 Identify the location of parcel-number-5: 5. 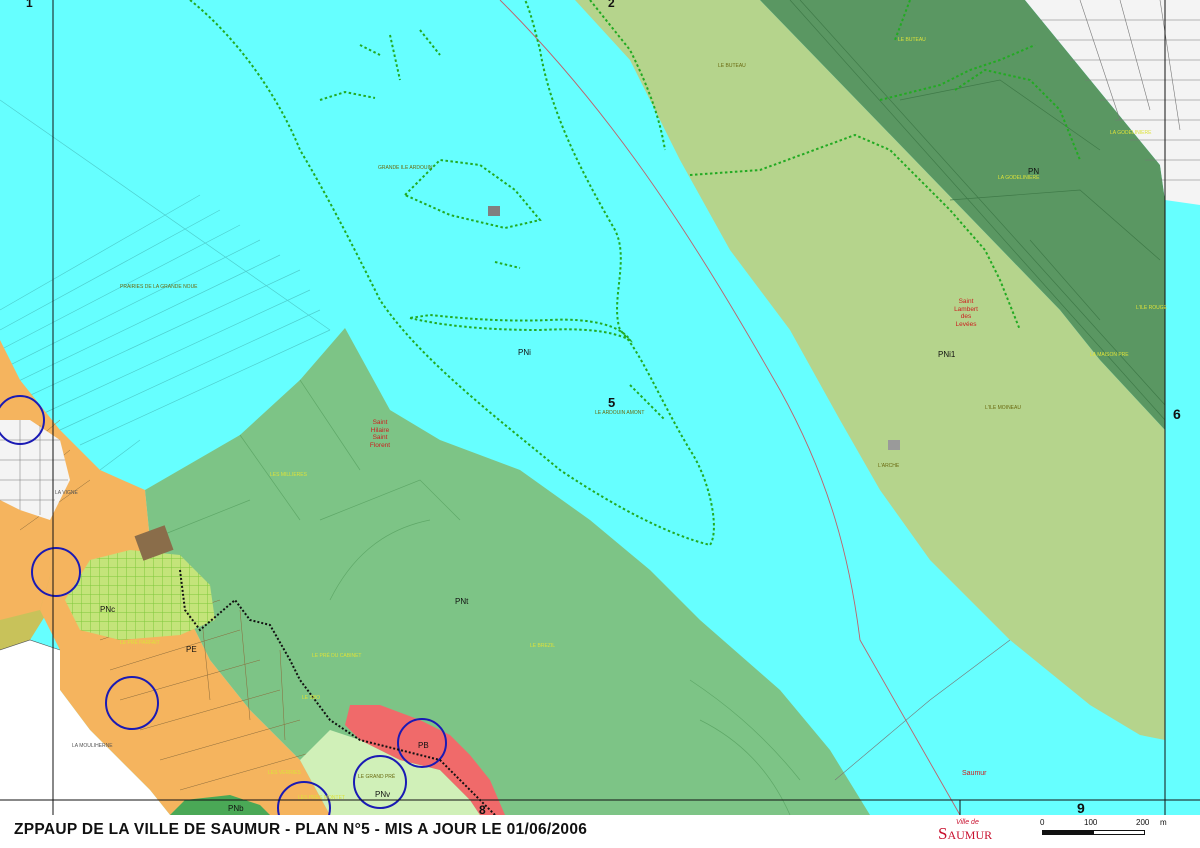
(612, 402).